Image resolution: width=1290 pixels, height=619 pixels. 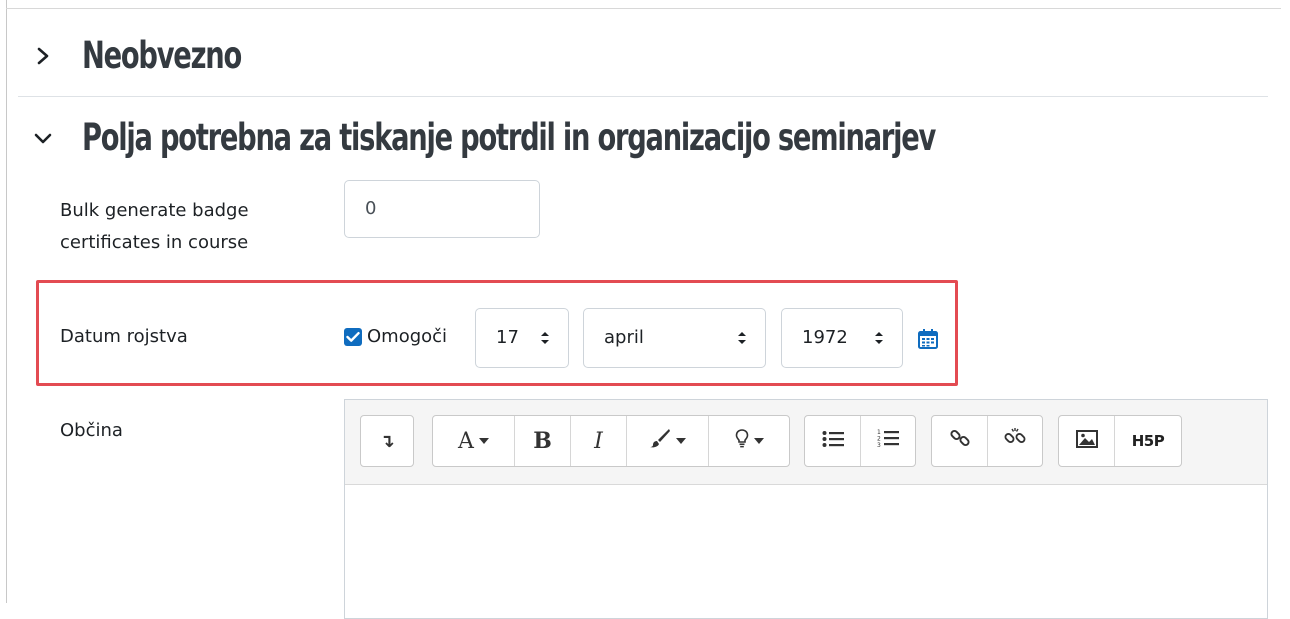 I want to click on year-value: 1972, so click(x=825, y=337).